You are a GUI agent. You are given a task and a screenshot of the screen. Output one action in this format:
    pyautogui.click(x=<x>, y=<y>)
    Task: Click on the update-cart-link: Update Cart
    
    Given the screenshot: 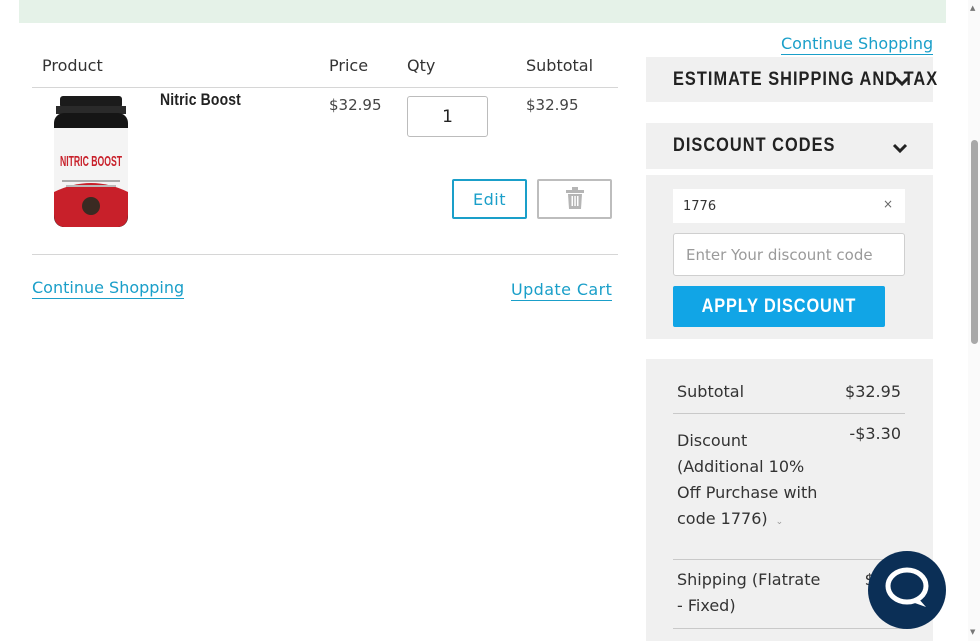 What is the action you would take?
    pyautogui.click(x=562, y=290)
    